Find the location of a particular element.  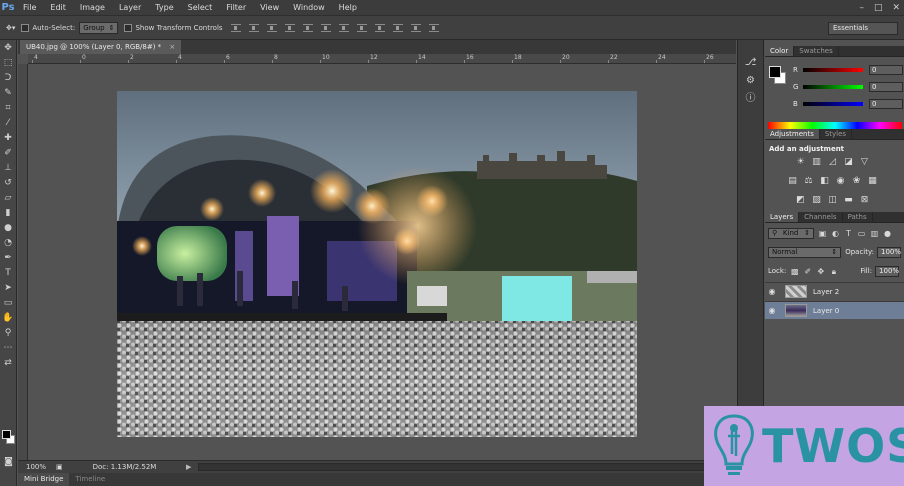

type-tool-icon: T is located at coordinates (8, 273).